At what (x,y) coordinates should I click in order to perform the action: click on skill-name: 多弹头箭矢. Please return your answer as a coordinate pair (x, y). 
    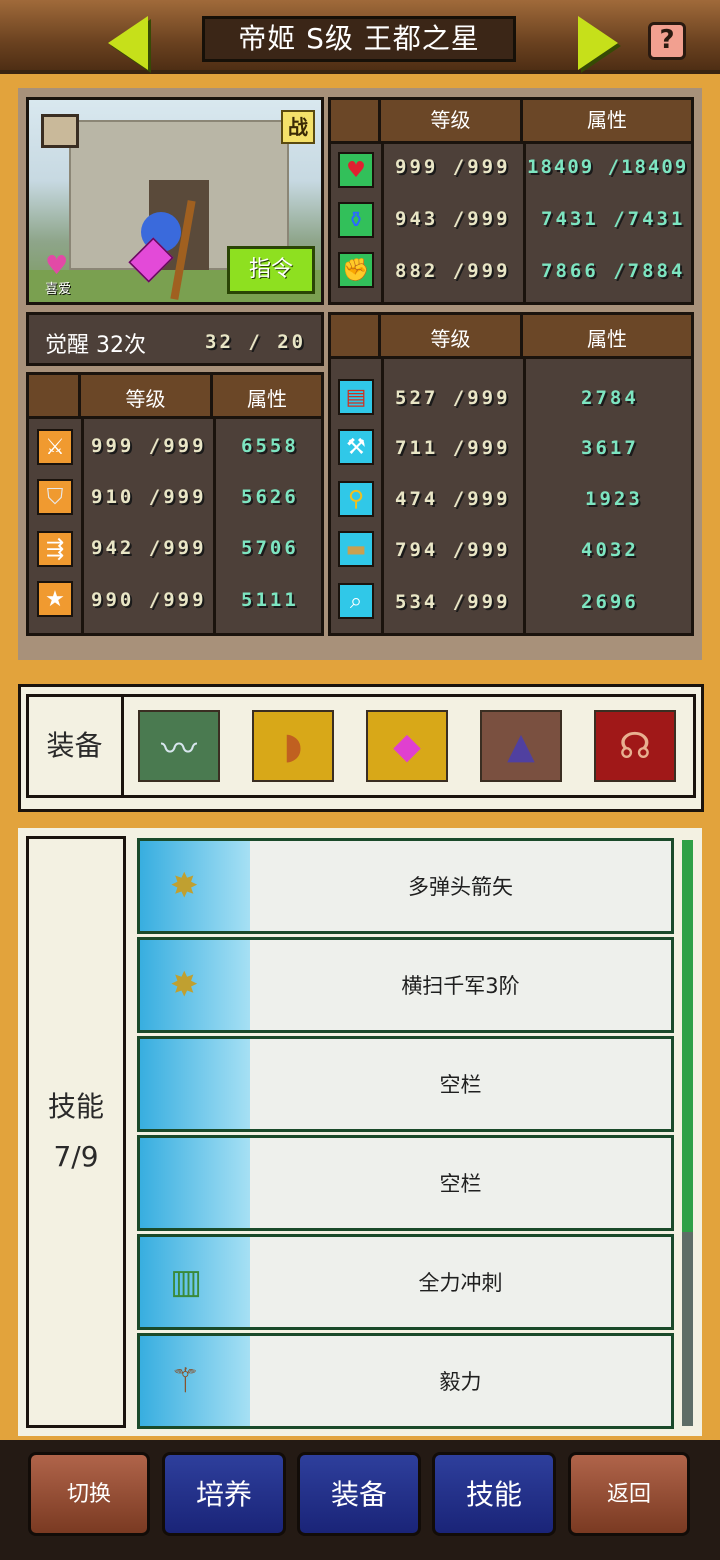
    Looking at the image, I should click on (460, 887).